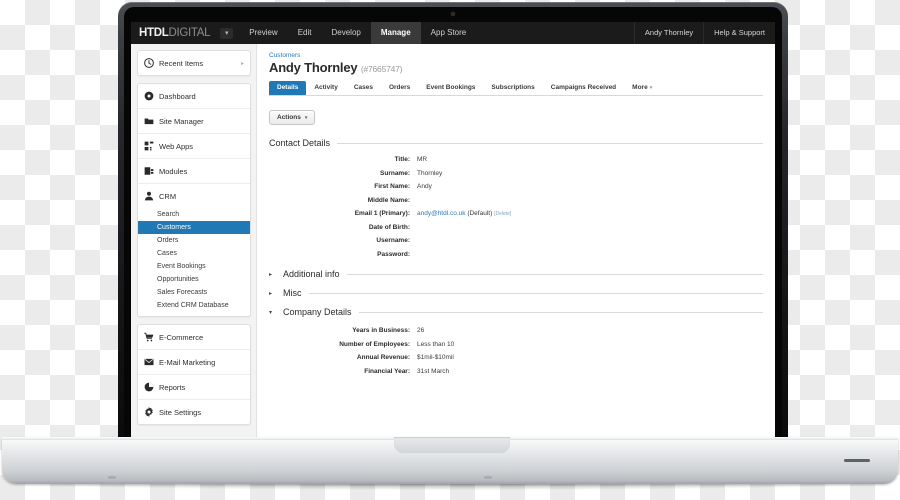  I want to click on field-middle-name: Middle Name:, so click(516, 201).